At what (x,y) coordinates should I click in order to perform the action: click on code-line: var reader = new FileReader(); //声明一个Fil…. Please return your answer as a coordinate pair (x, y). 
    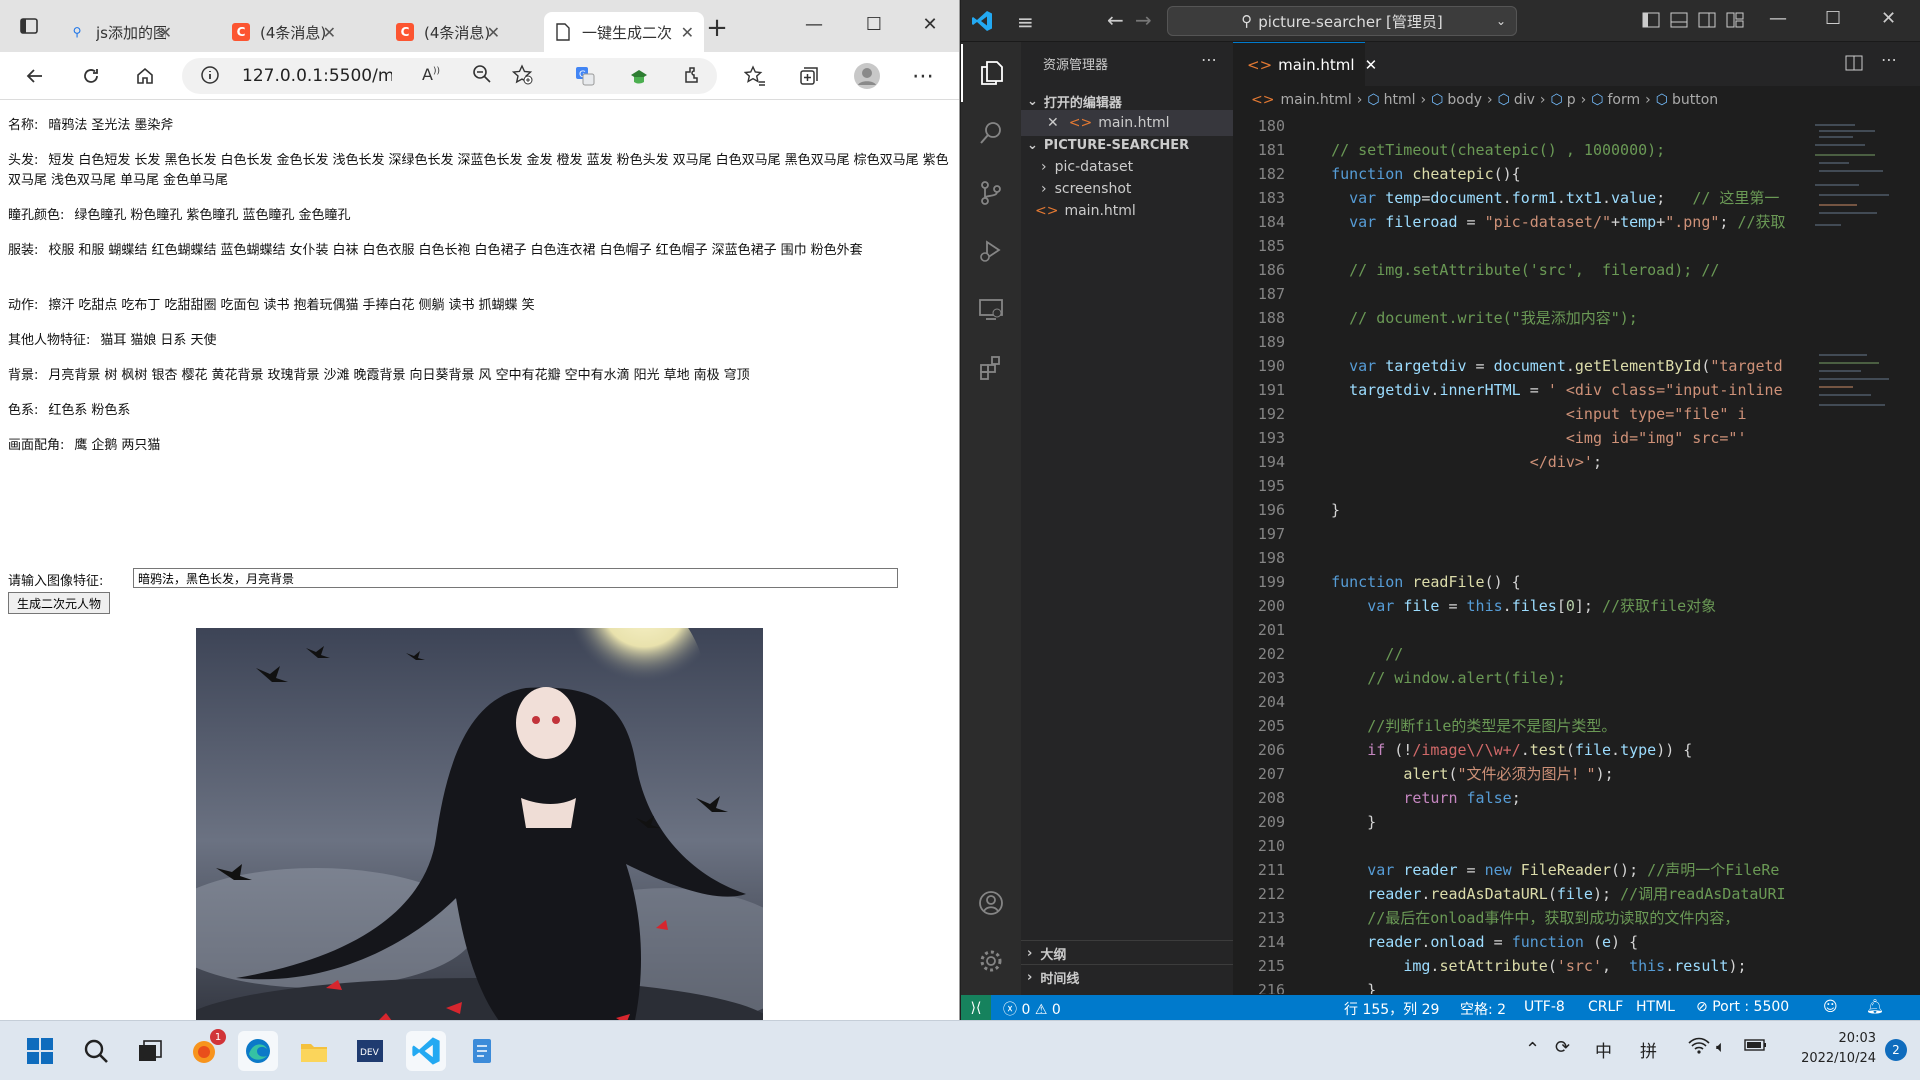
    Looking at the image, I should click on (1546, 870).